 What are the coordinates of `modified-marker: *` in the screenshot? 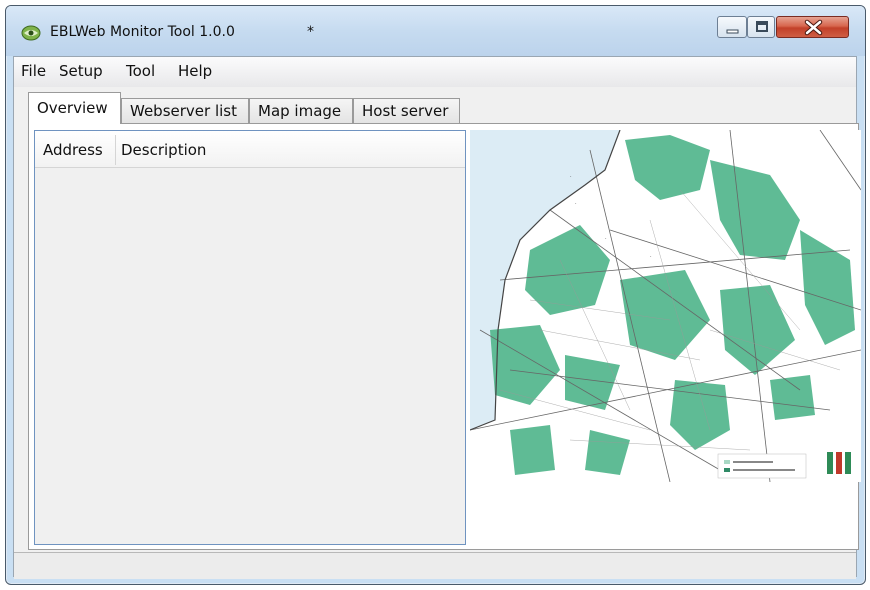 It's located at (310, 32).